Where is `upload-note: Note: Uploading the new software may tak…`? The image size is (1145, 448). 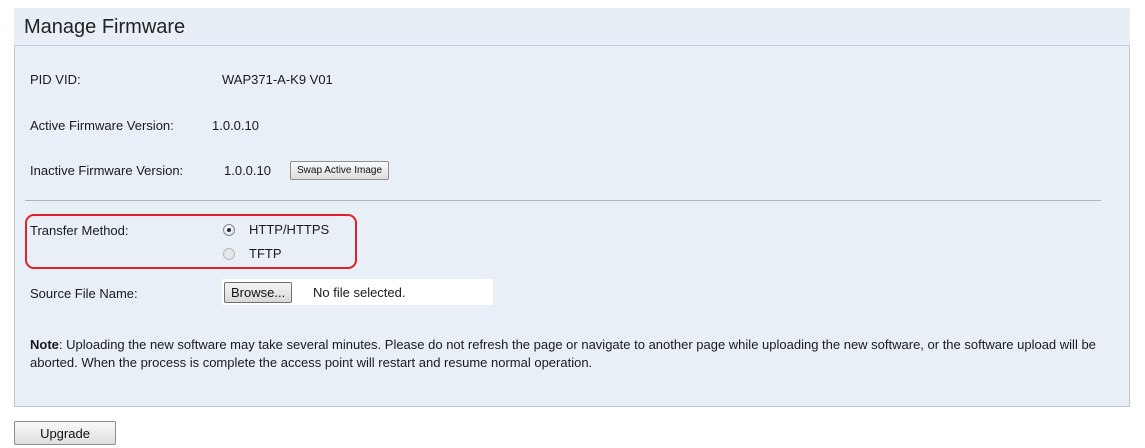 upload-note: Note: Uploading the new software may tak… is located at coordinates (575, 354).